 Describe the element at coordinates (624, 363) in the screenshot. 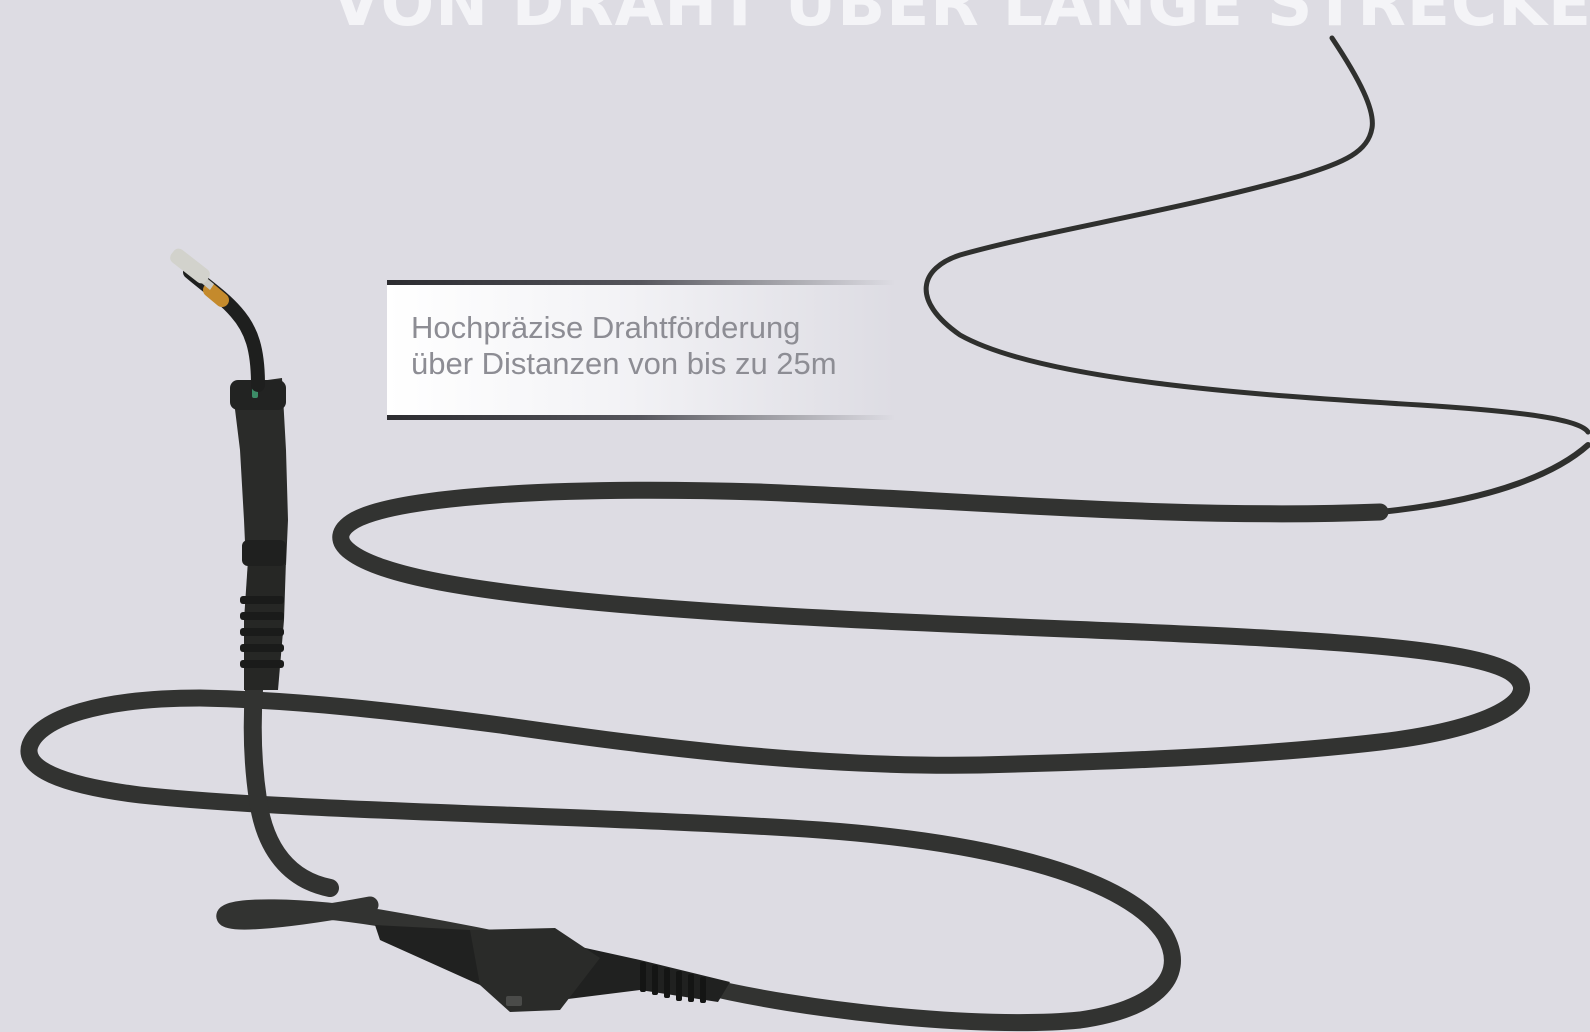

I see `callout-line-2: über Distanzen von bis zu 25m` at that location.